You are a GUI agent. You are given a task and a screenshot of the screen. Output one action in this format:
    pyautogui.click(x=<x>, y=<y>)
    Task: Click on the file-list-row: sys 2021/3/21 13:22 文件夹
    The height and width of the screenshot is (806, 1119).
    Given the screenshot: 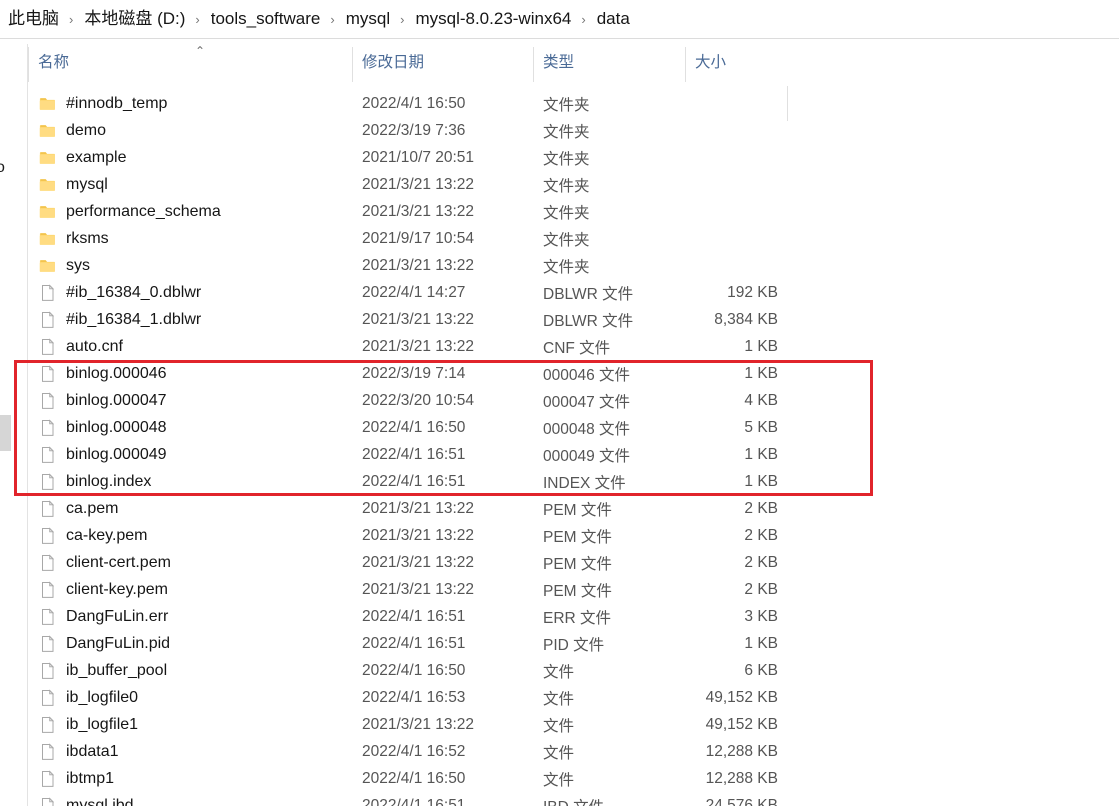 What is the action you would take?
    pyautogui.click(x=573, y=265)
    